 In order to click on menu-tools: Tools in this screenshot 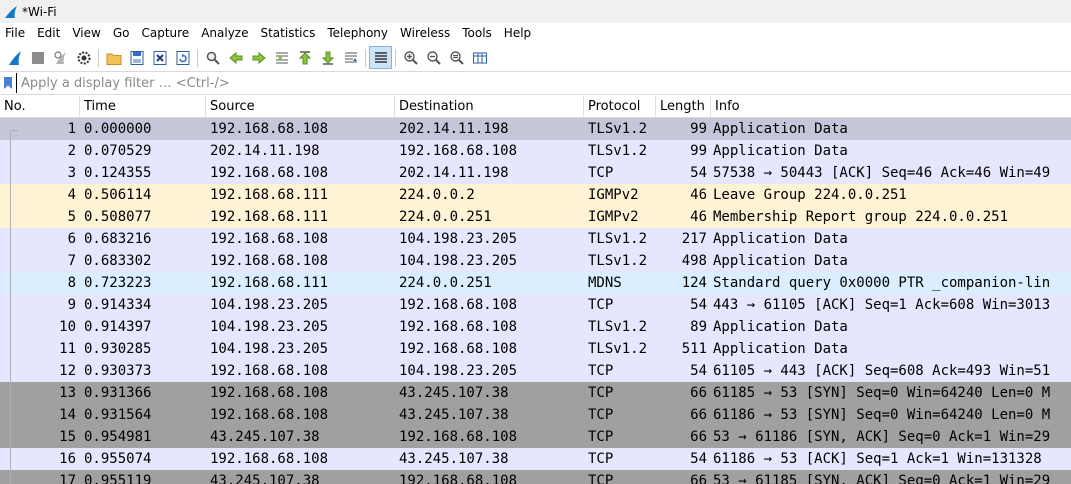, I will do `click(477, 33)`.